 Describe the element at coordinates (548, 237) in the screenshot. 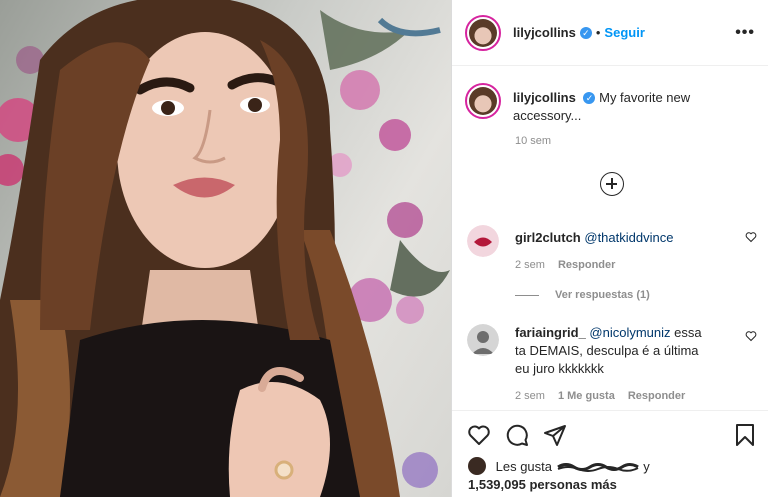

I see `comment-username: girl2clutch` at that location.